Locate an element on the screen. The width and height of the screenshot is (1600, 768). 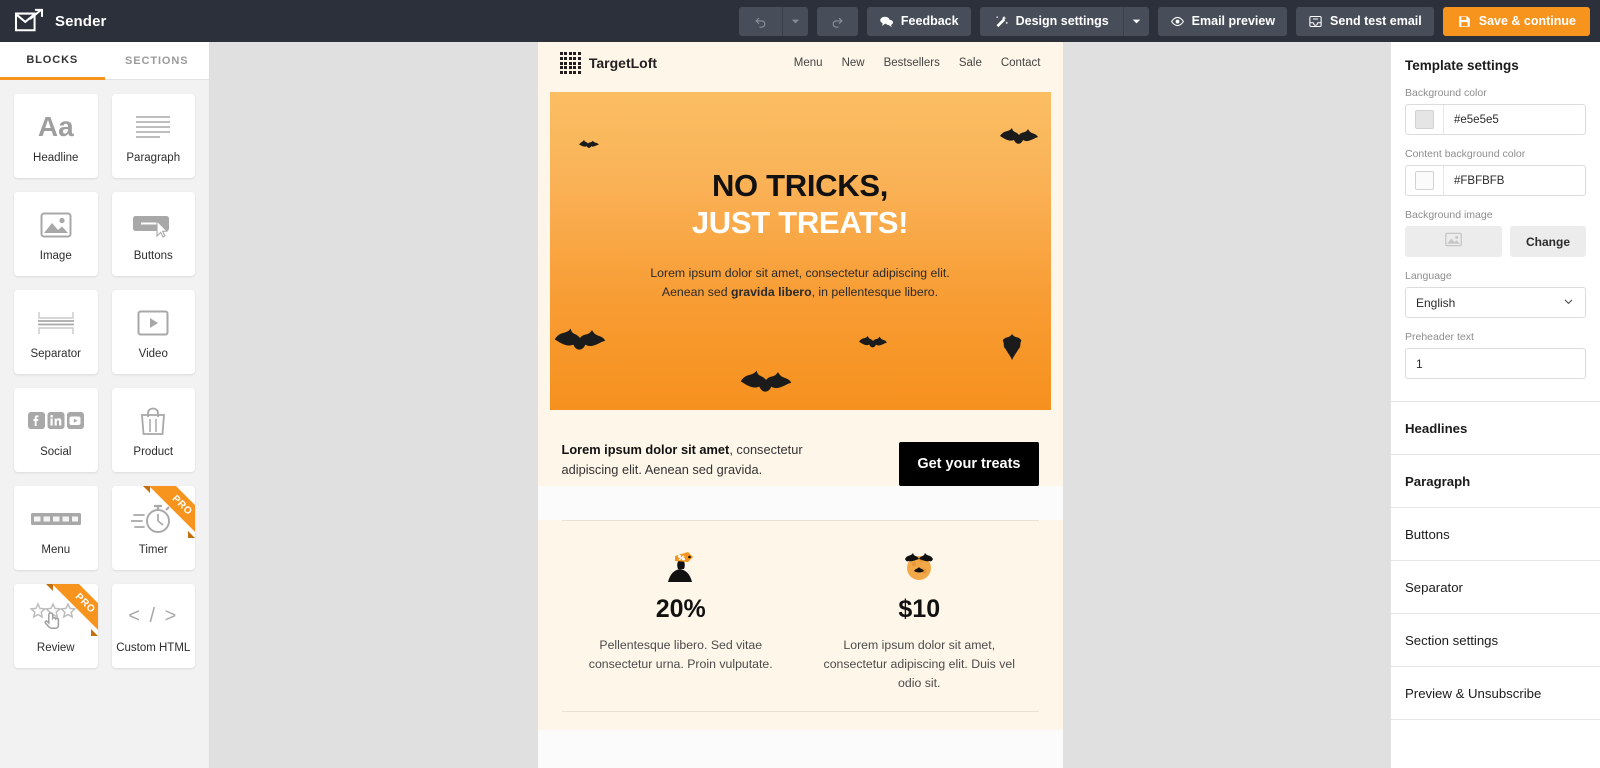
block-headline: Aa Headline is located at coordinates (56, 136).